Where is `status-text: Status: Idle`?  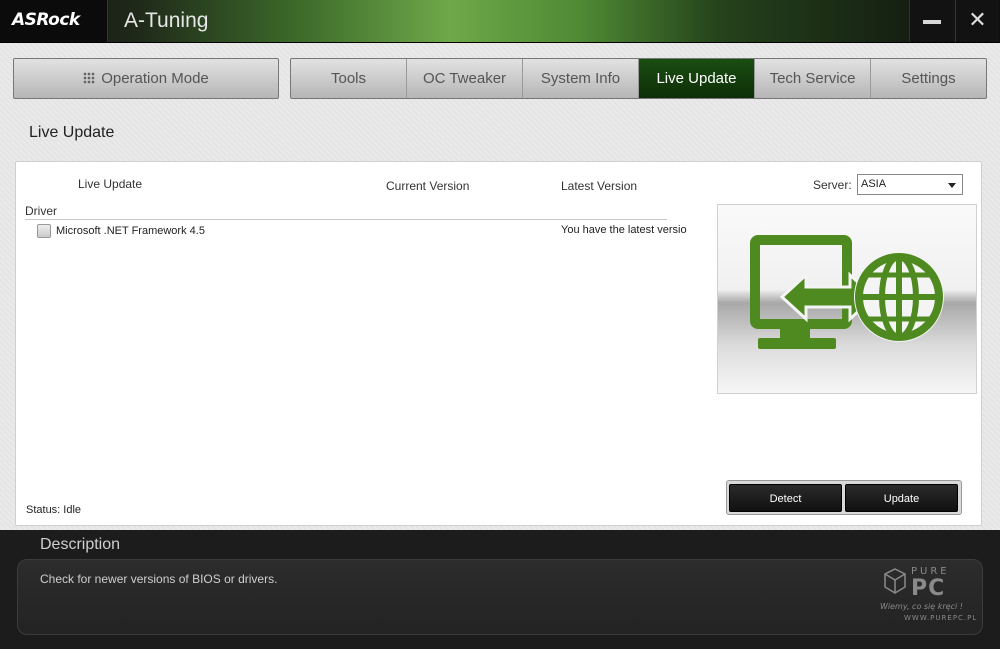
status-text: Status: Idle is located at coordinates (54, 510).